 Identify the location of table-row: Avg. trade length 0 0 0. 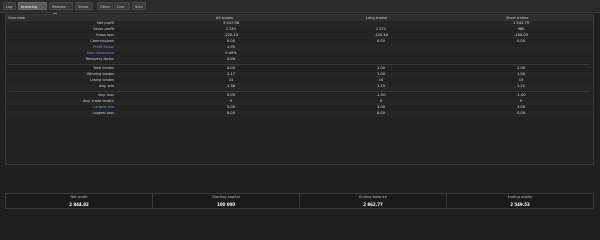
(299, 102).